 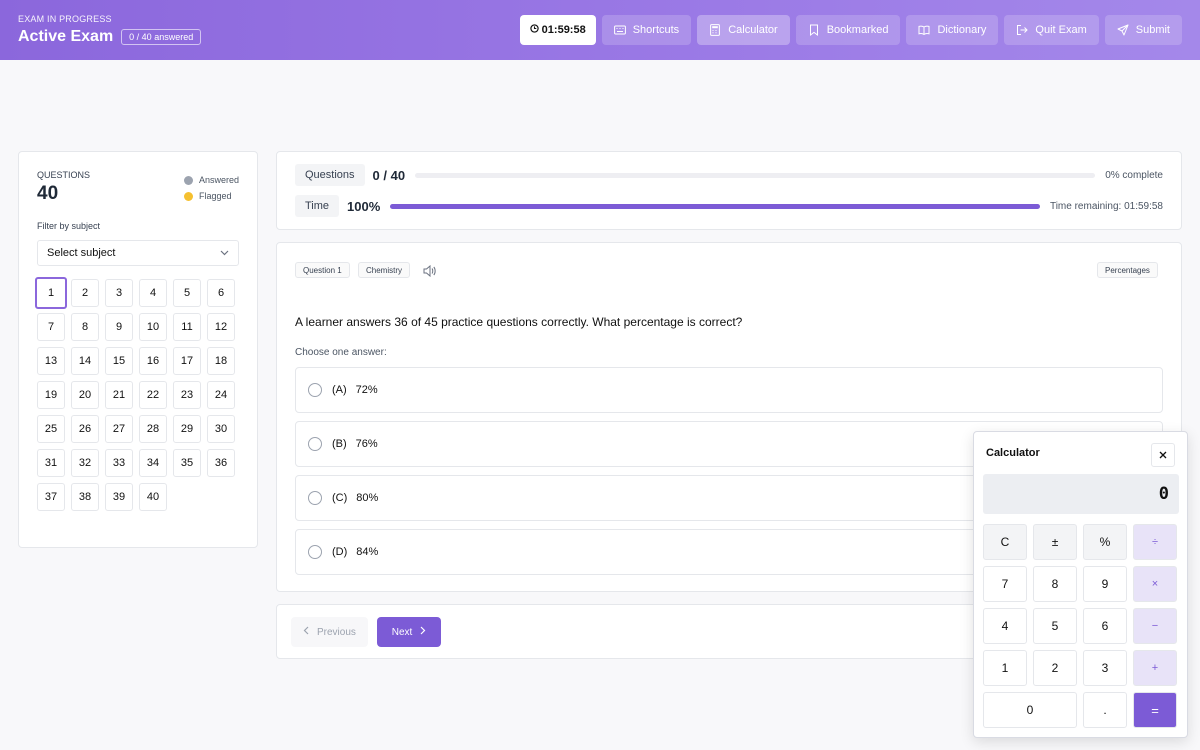 What do you see at coordinates (1055, 626) in the screenshot?
I see `calc-key-5: 5` at bounding box center [1055, 626].